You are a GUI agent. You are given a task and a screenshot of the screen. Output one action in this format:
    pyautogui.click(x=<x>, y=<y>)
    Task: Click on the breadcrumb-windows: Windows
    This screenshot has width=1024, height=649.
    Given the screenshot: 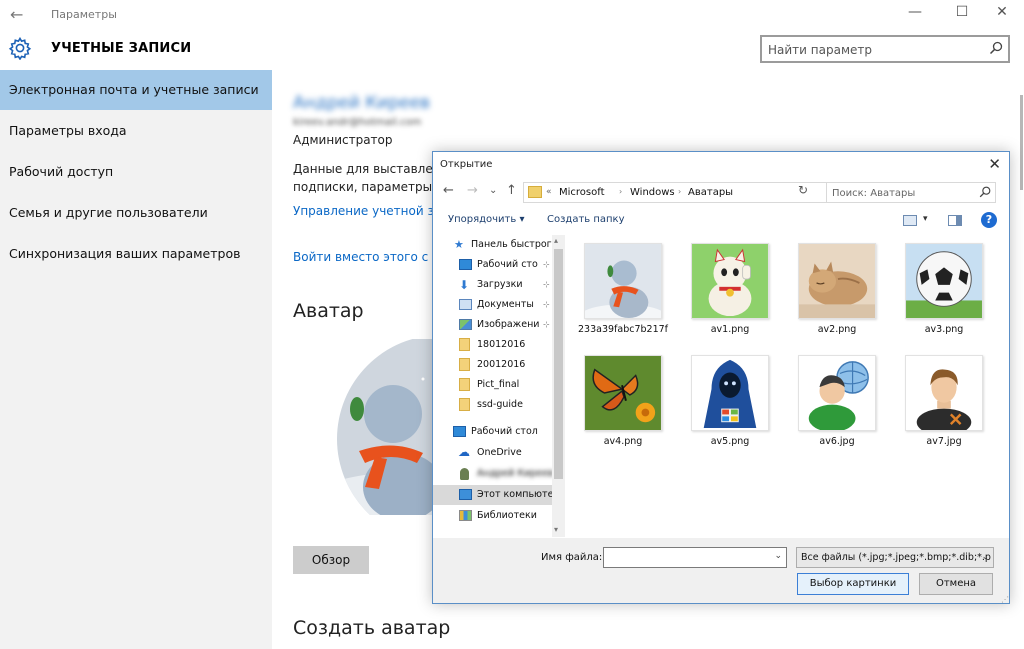 What is the action you would take?
    pyautogui.click(x=652, y=192)
    